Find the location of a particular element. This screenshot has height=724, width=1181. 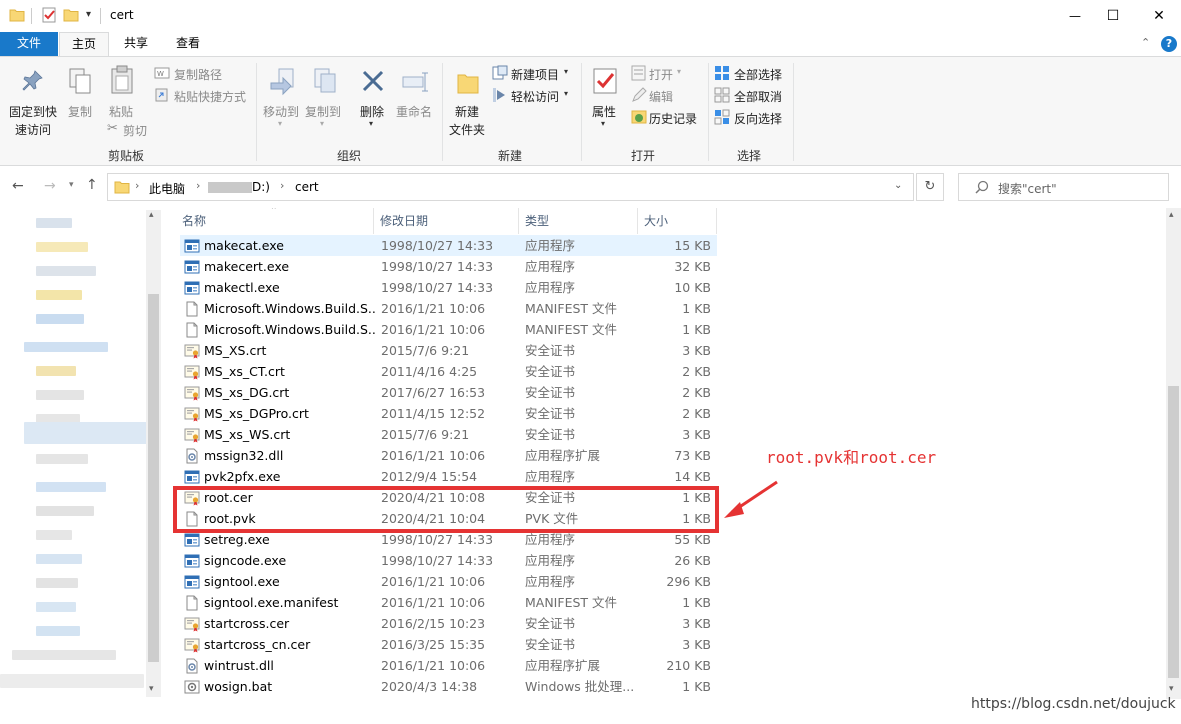

file-row: mssign32.dll 2016/1/21 10:06 应用程序扩展 73 KB is located at coordinates (448, 455).